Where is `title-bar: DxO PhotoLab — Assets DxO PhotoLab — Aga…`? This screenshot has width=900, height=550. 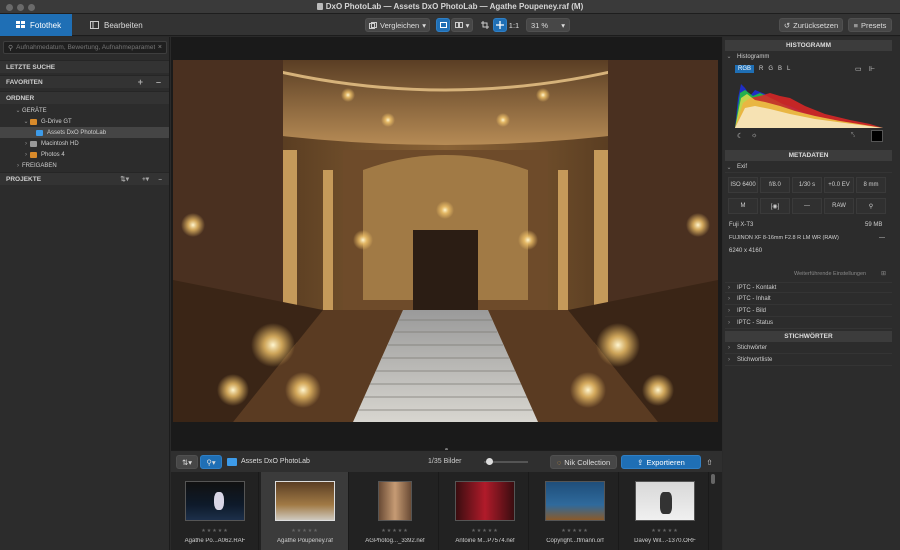 title-bar: DxO PhotoLab — Assets DxO PhotoLab — Aga… is located at coordinates (450, 7).